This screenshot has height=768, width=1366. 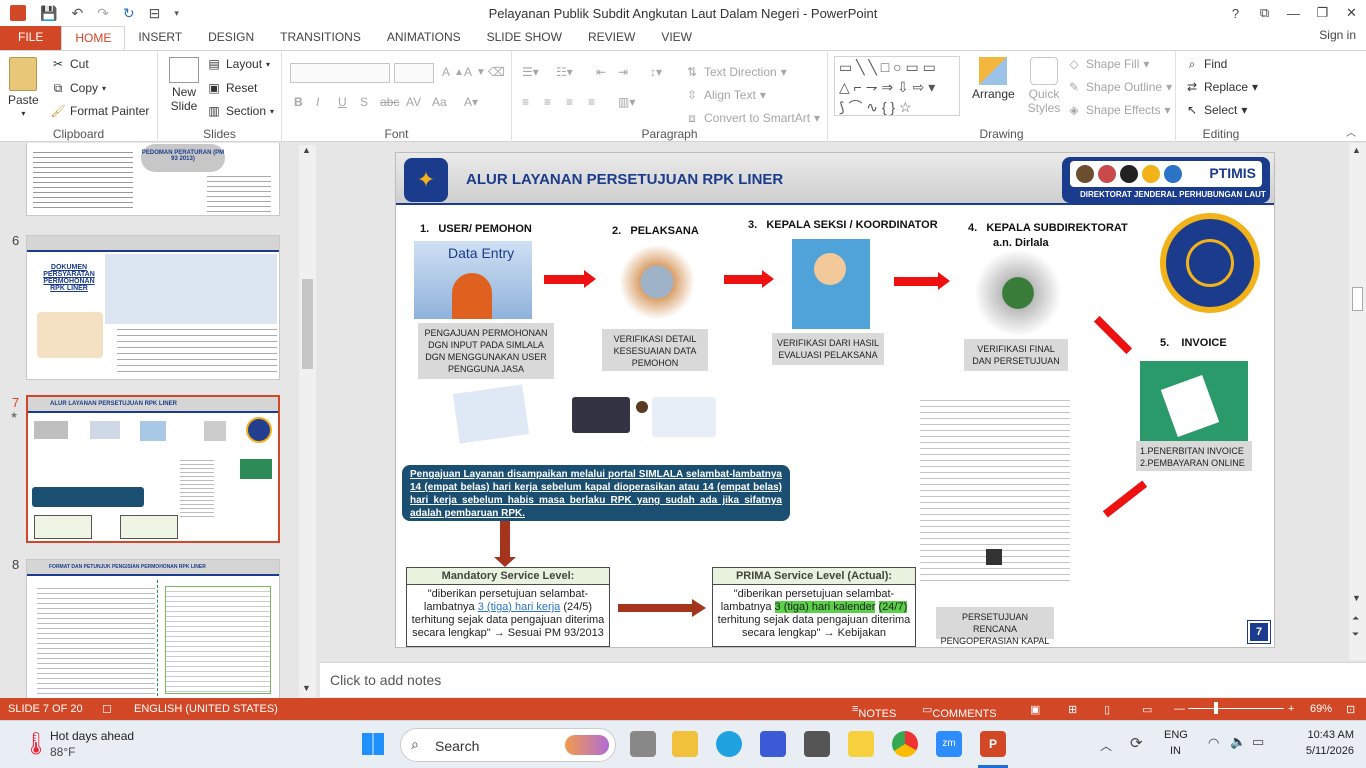 What do you see at coordinates (129, 13) in the screenshot?
I see `repeat-icon: ↻` at bounding box center [129, 13].